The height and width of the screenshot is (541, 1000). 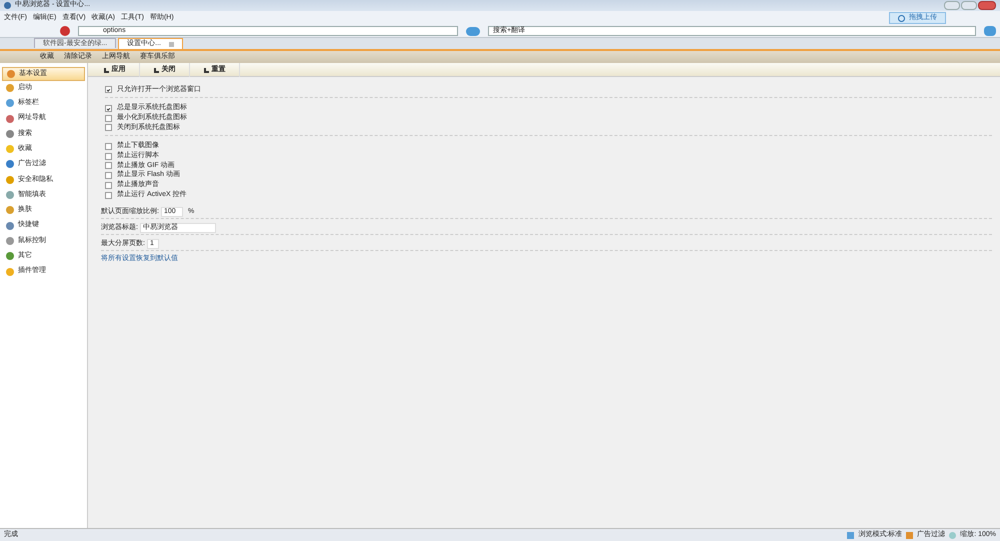 I want to click on minimize-button, so click(x=952, y=5).